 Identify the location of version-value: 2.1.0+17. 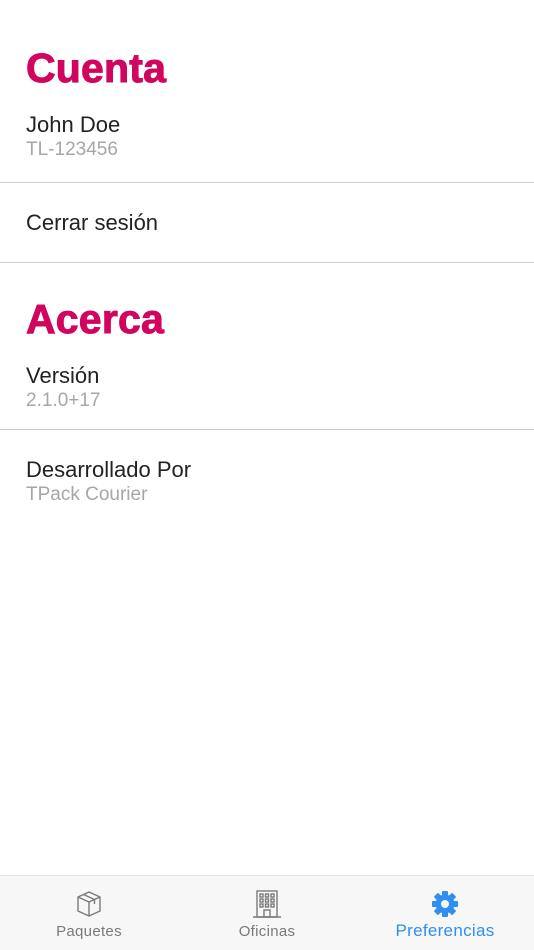
(63, 400).